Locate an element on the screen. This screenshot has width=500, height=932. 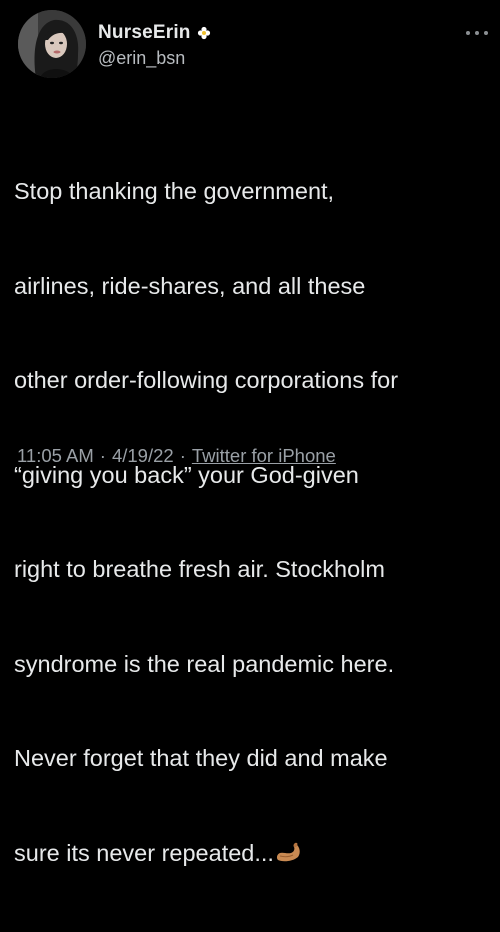
user-names: NurseErin @erin_bsn is located at coordinates (154, 45).